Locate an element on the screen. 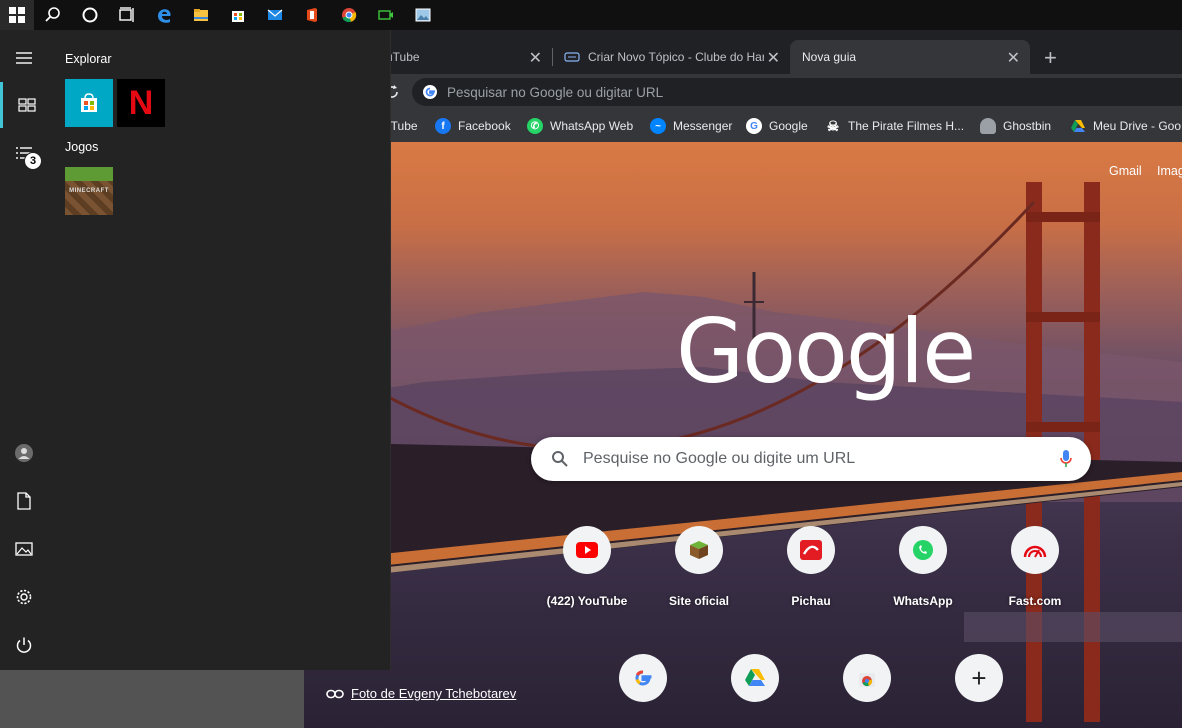 The image size is (1182, 728). tab-title: Criar Novo Tópico - Clube do Har is located at coordinates (676, 57).